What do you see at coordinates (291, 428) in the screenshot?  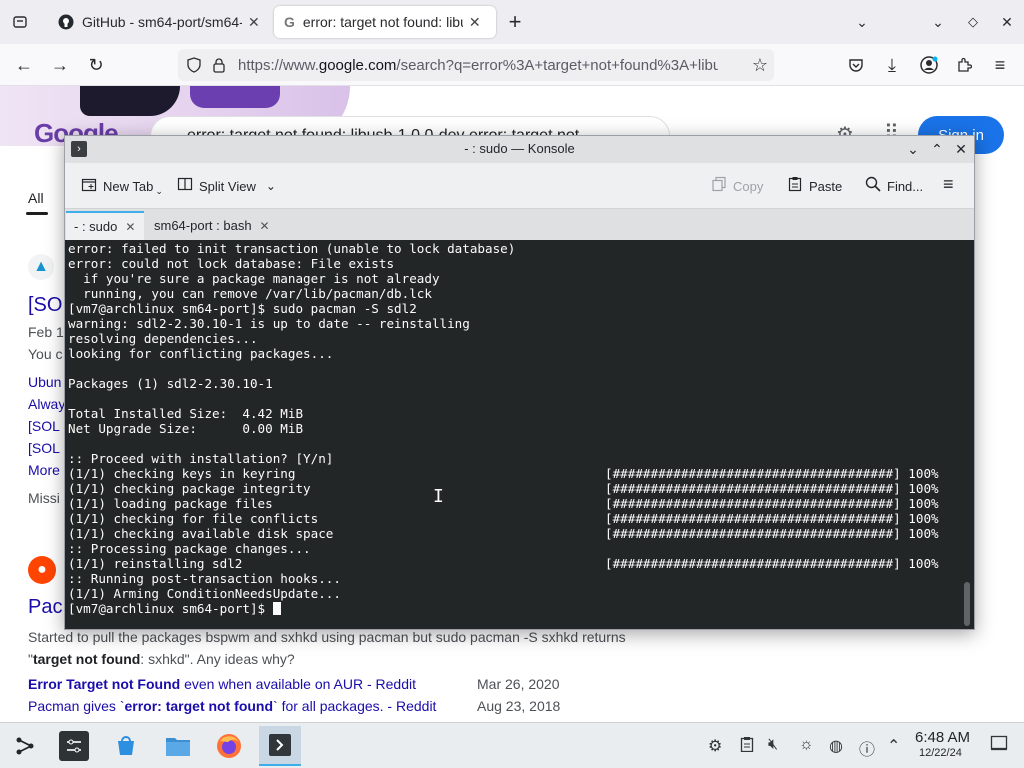 I see `terminal-line: Net Upgrade Size: 0.00 MiB` at bounding box center [291, 428].